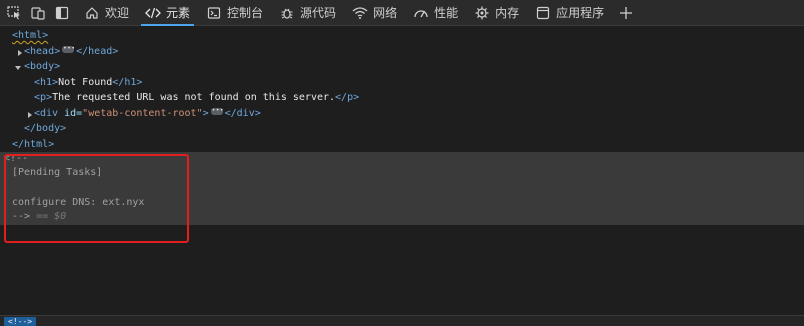 This screenshot has width=804, height=326. Describe the element at coordinates (178, 13) in the screenshot. I see `tab-label: 元素` at that location.